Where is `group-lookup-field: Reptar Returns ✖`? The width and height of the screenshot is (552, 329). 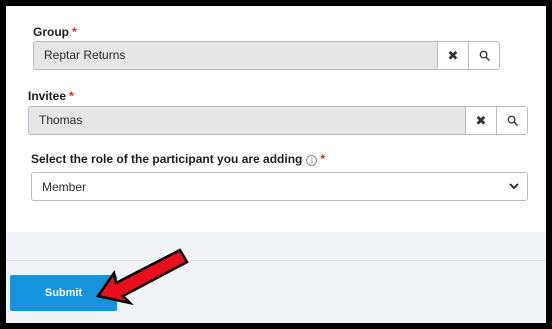 group-lookup-field: Reptar Returns ✖ is located at coordinates (266, 55).